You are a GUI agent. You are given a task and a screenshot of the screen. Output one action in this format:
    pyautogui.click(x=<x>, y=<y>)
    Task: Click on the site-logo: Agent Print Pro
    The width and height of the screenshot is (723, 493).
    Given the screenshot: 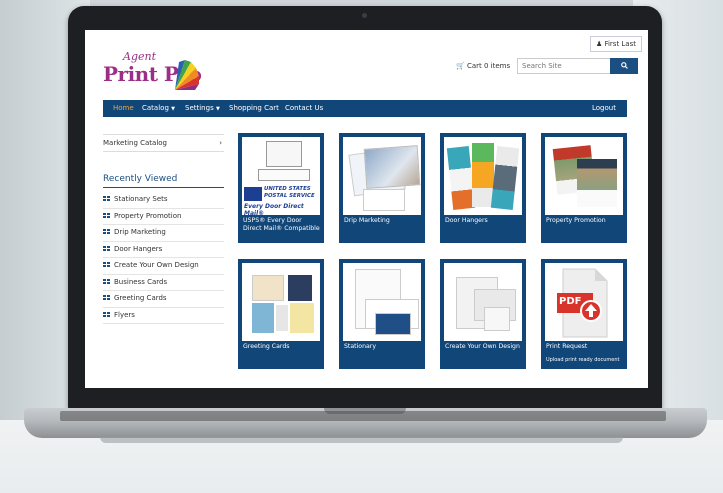 What is the action you would take?
    pyautogui.click(x=153, y=72)
    